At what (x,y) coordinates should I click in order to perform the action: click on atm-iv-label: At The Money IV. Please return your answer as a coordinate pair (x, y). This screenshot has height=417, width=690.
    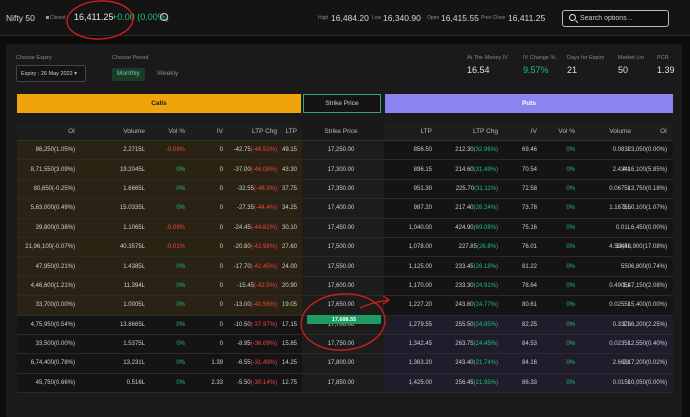
    Looking at the image, I should click on (487, 58).